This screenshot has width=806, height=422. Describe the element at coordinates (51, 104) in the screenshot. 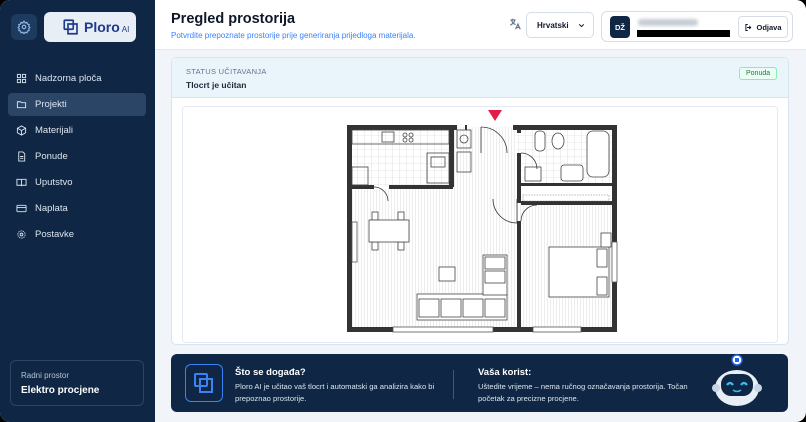

I see `sidebar-item-label: Projekti` at that location.